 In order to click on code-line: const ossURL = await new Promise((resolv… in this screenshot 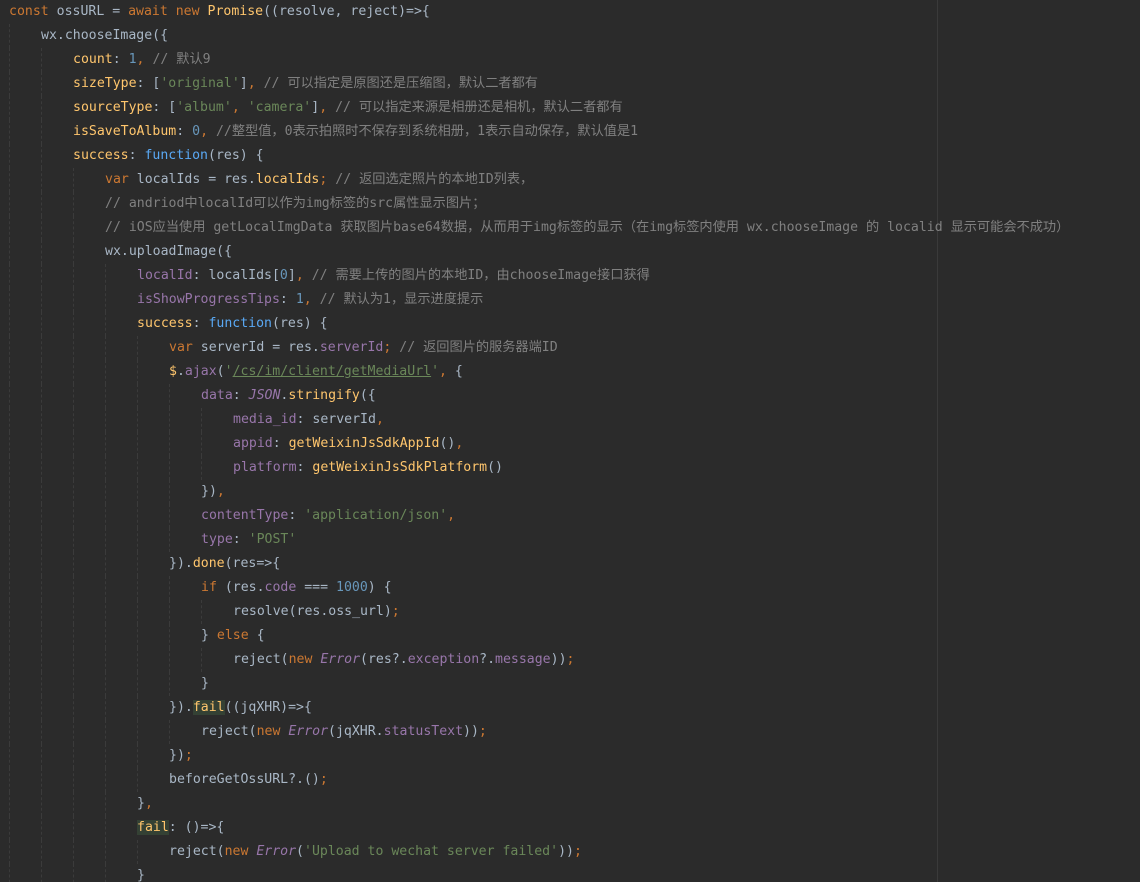, I will do `click(574, 12)`.